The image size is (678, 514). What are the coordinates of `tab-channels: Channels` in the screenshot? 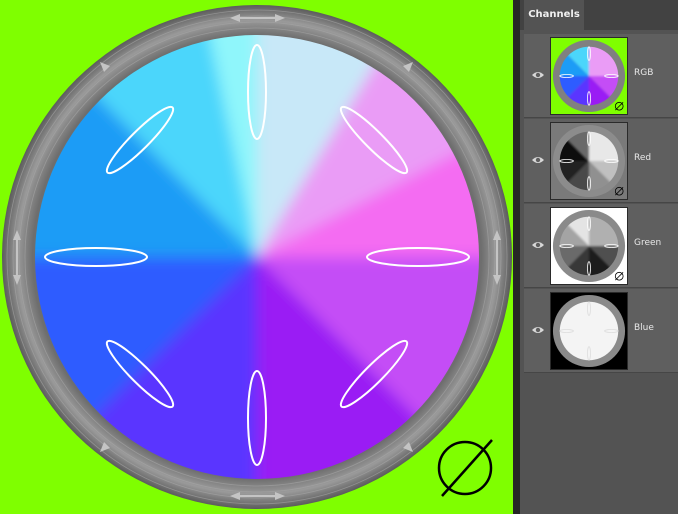 It's located at (554, 15).